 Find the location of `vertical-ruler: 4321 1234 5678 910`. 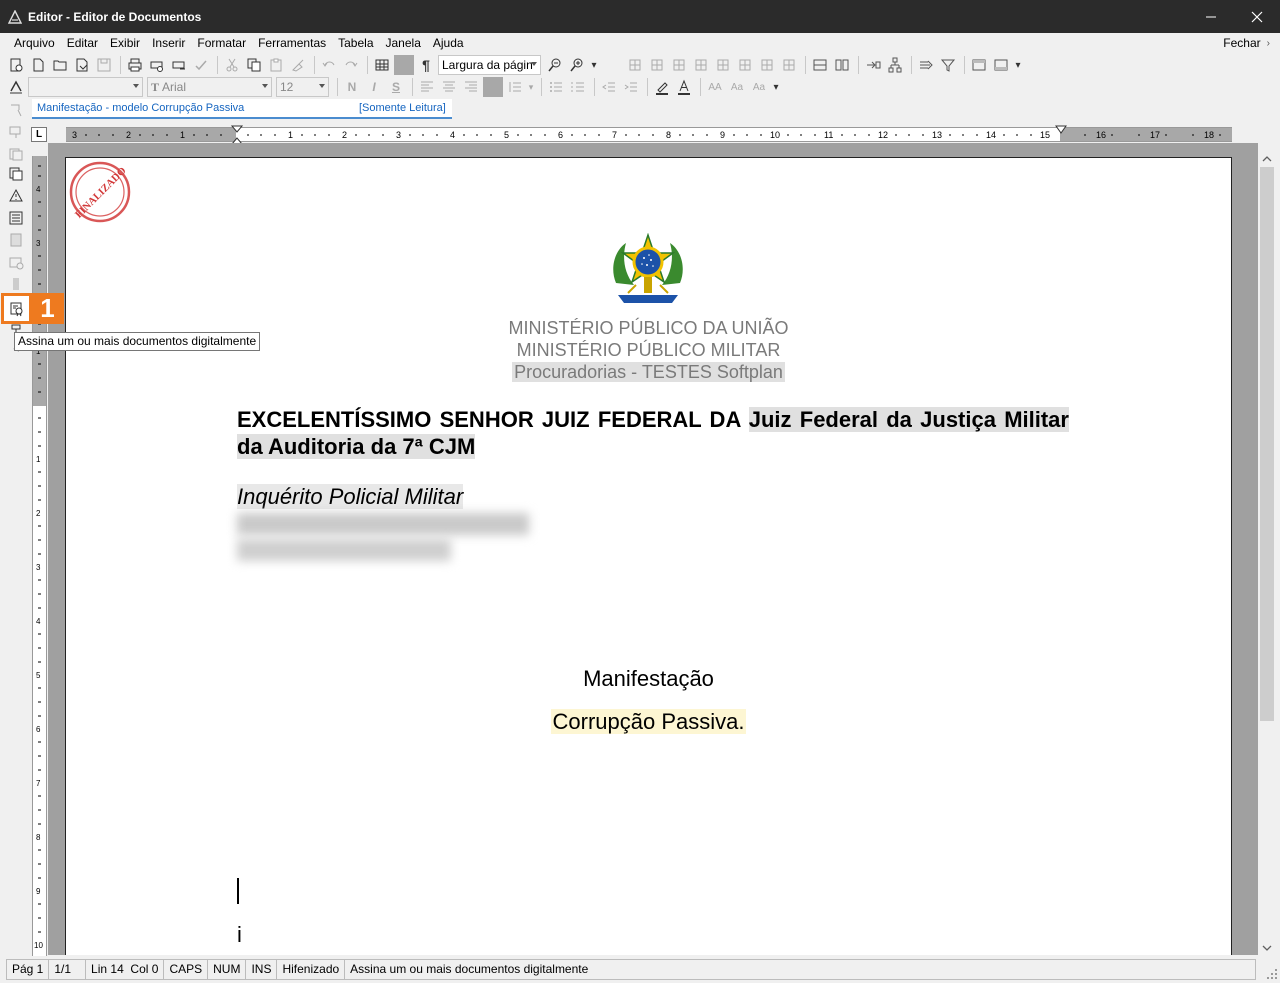

vertical-ruler: 4321 1234 5678 910 is located at coordinates (39, 556).